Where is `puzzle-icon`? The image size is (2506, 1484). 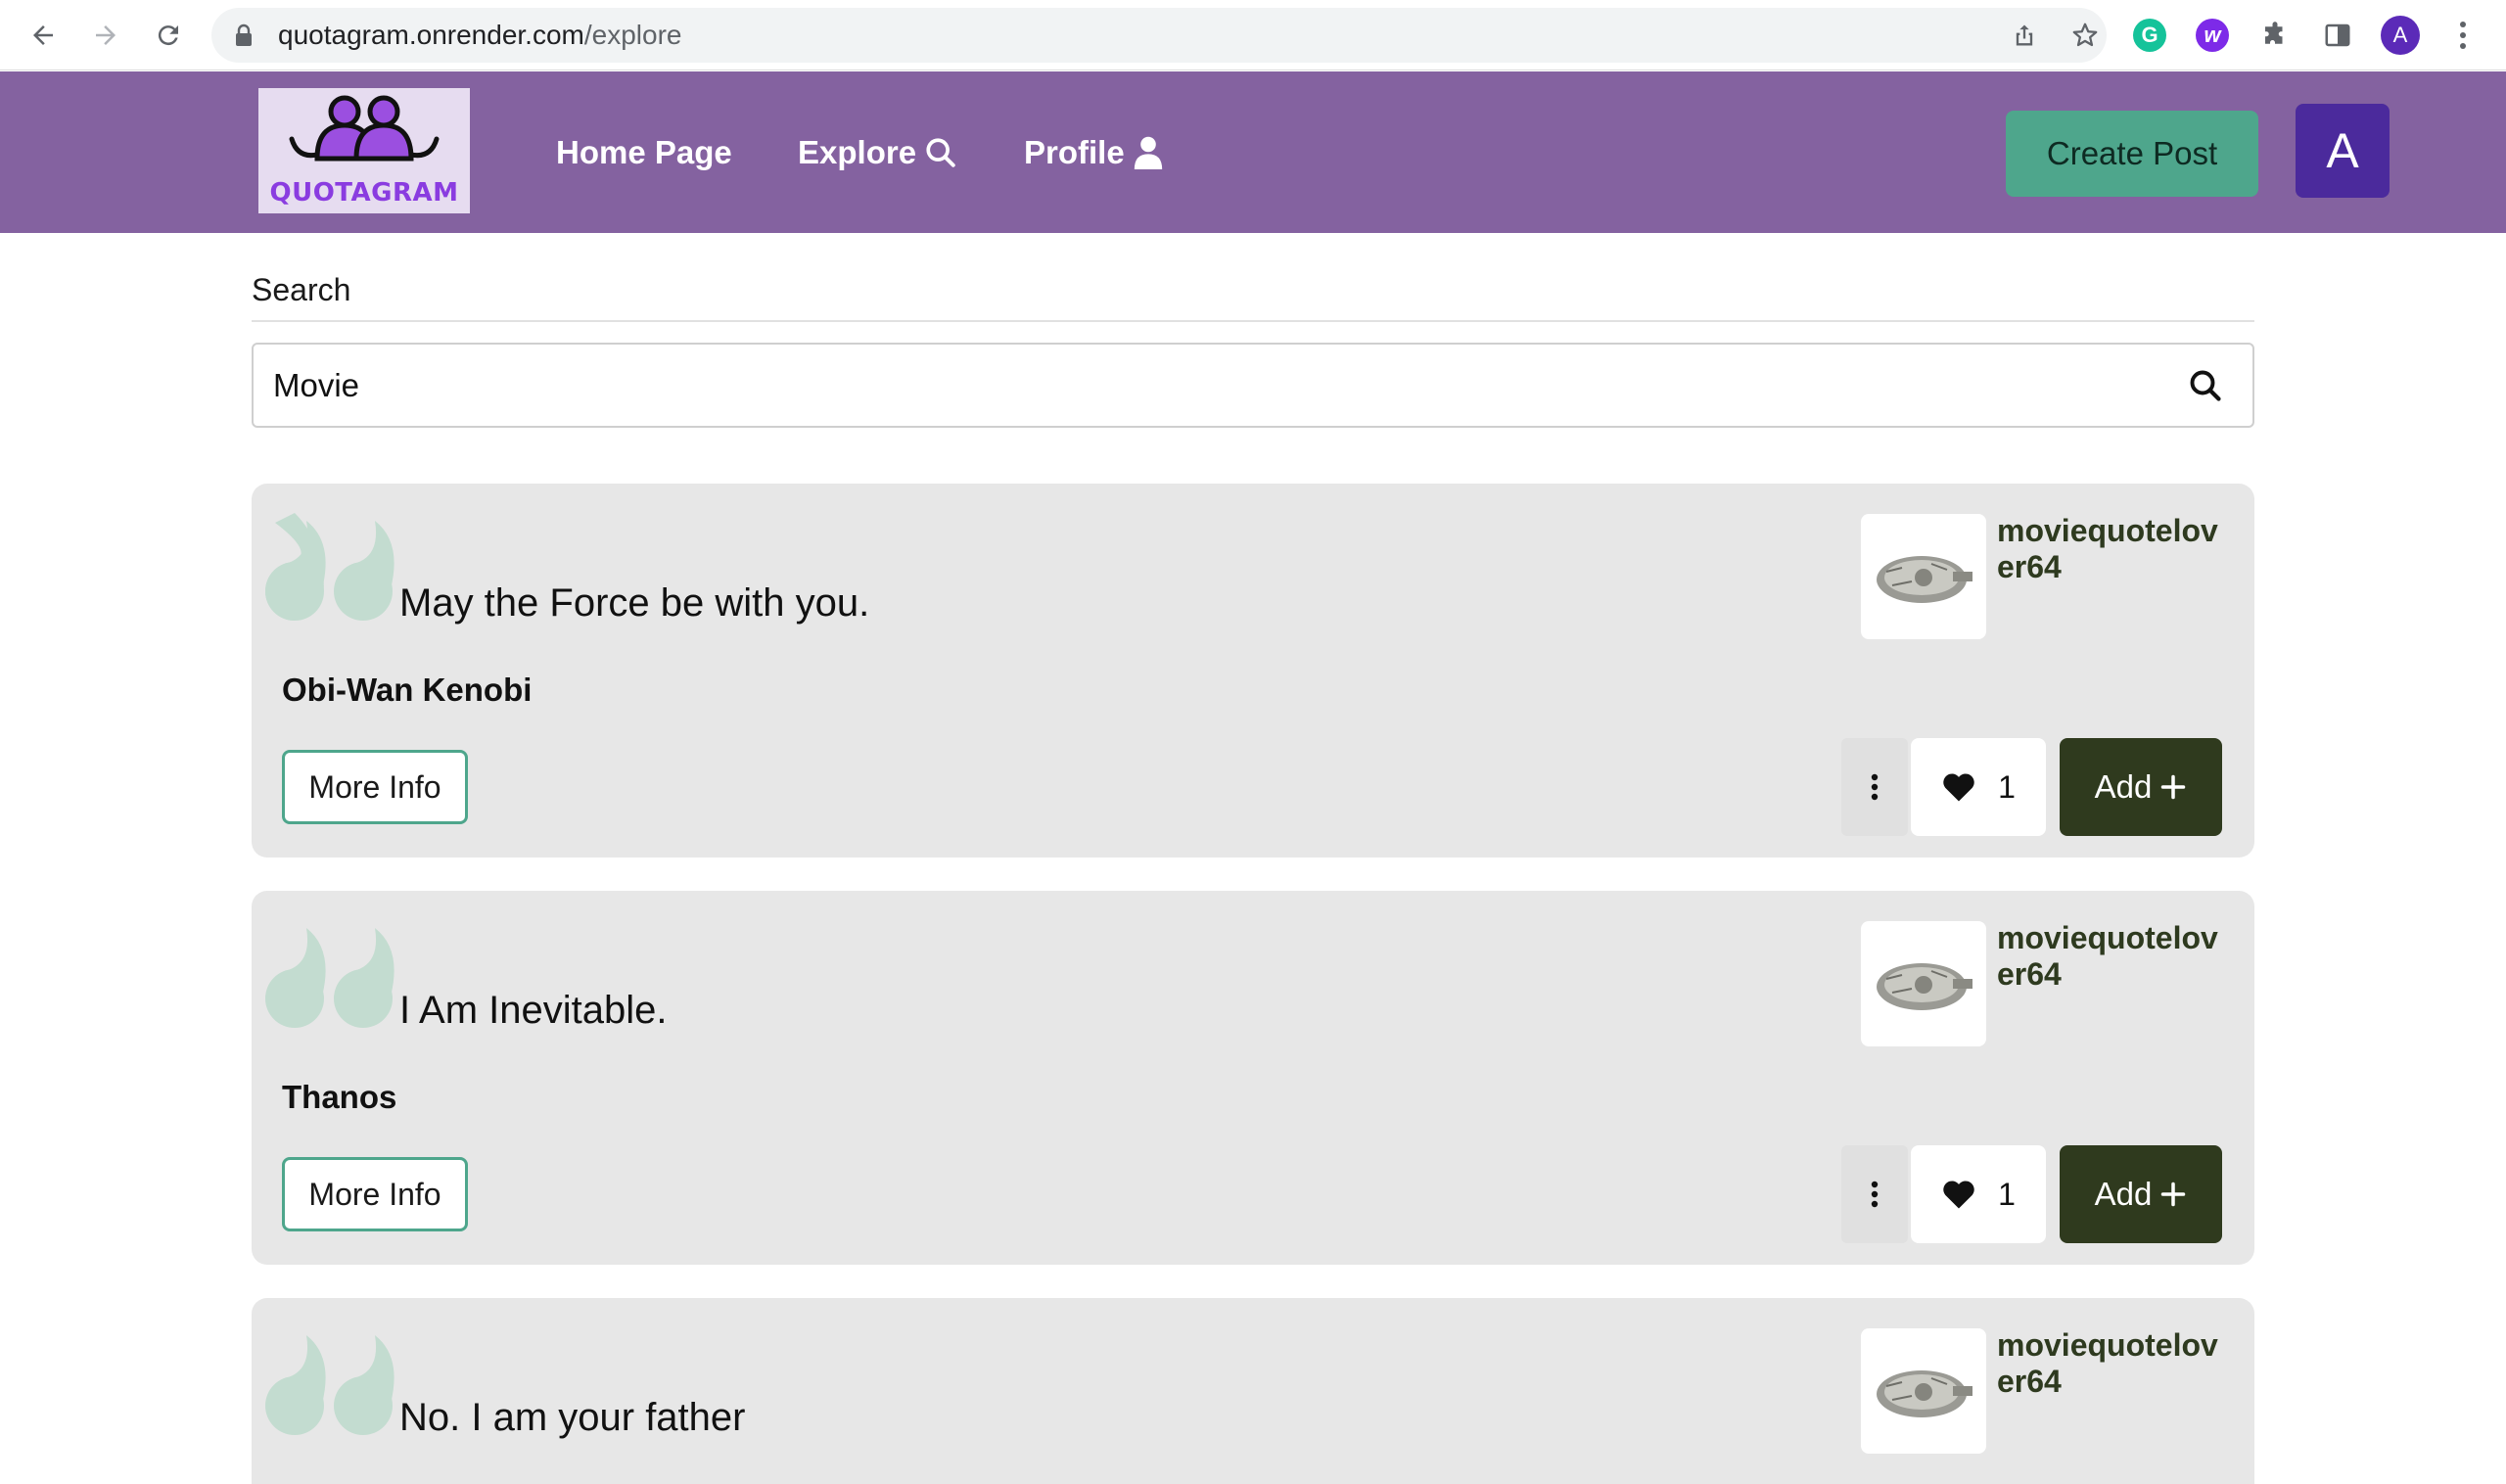 puzzle-icon is located at coordinates (2275, 35).